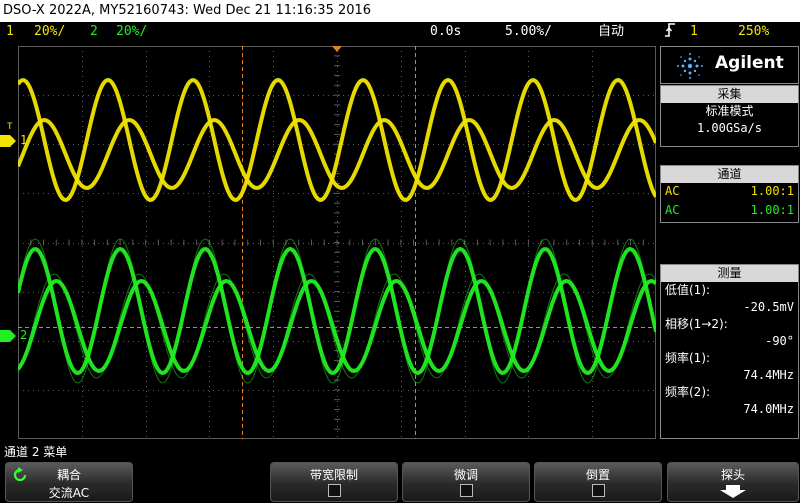 This screenshot has height=503, width=800. What do you see at coordinates (688, 358) in the screenshot?
I see `measure-label: 频率(1):` at bounding box center [688, 358].